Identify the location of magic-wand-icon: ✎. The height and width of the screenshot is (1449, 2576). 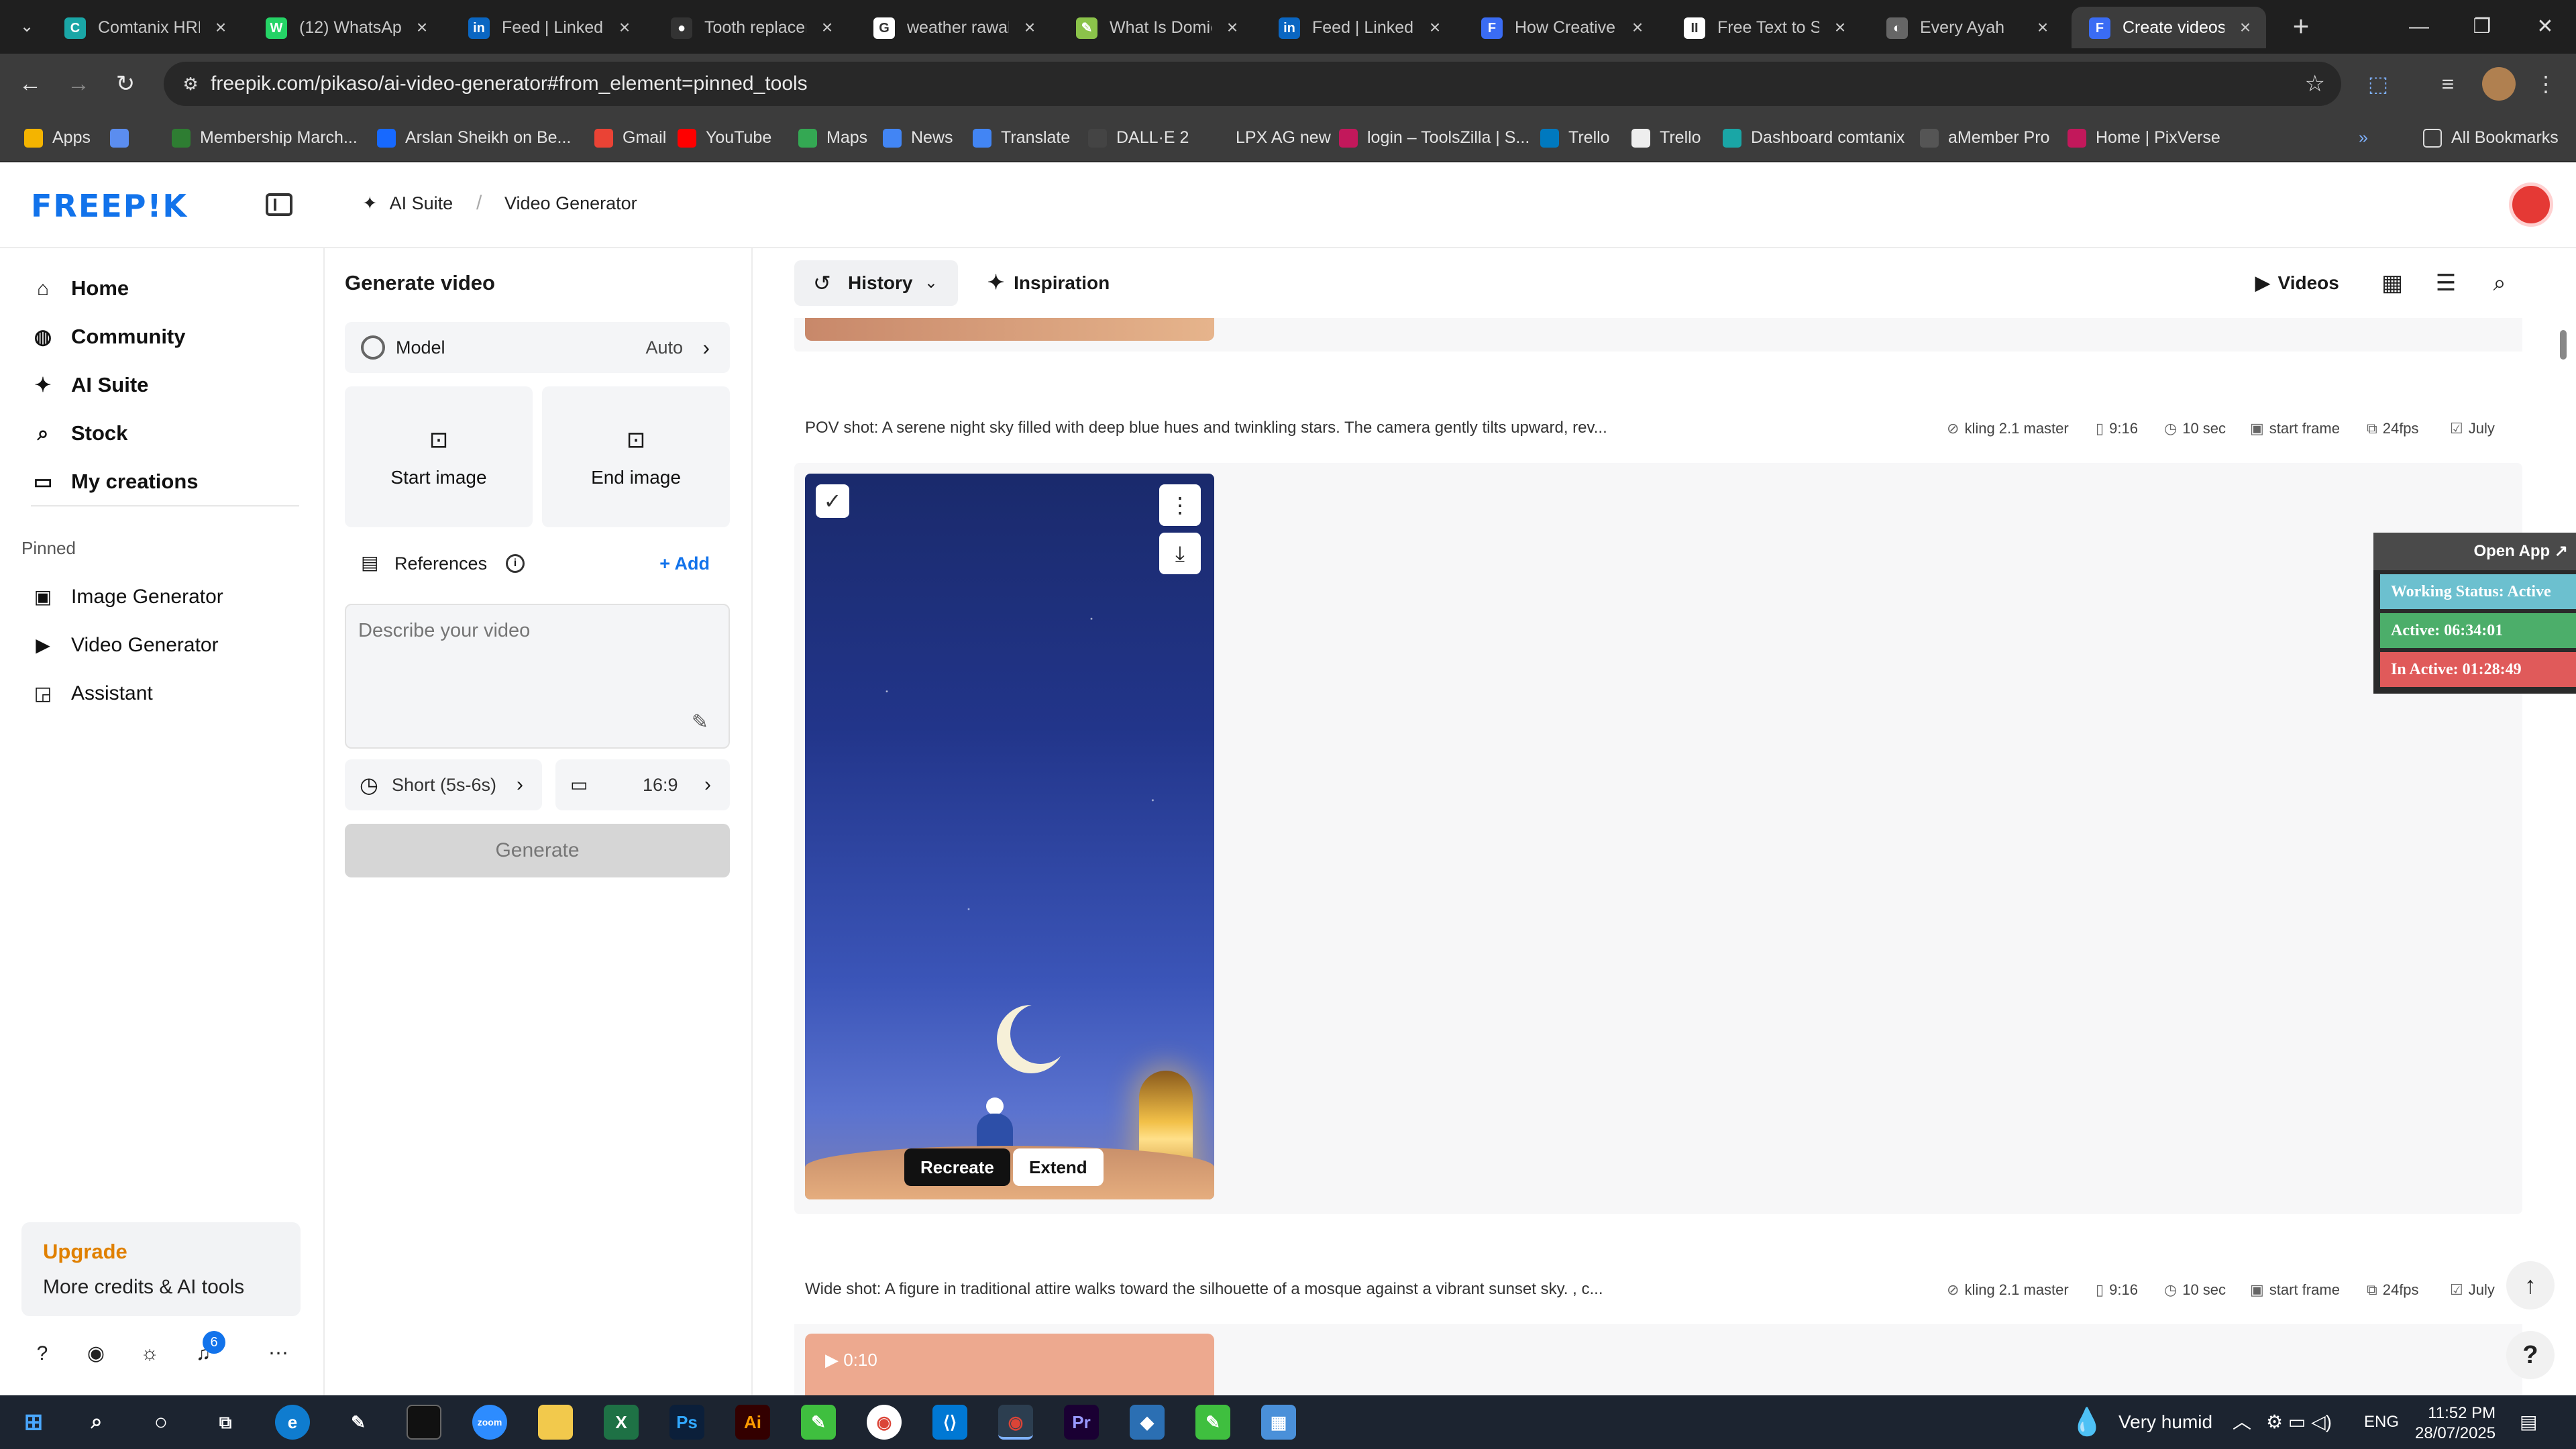
(700, 722).